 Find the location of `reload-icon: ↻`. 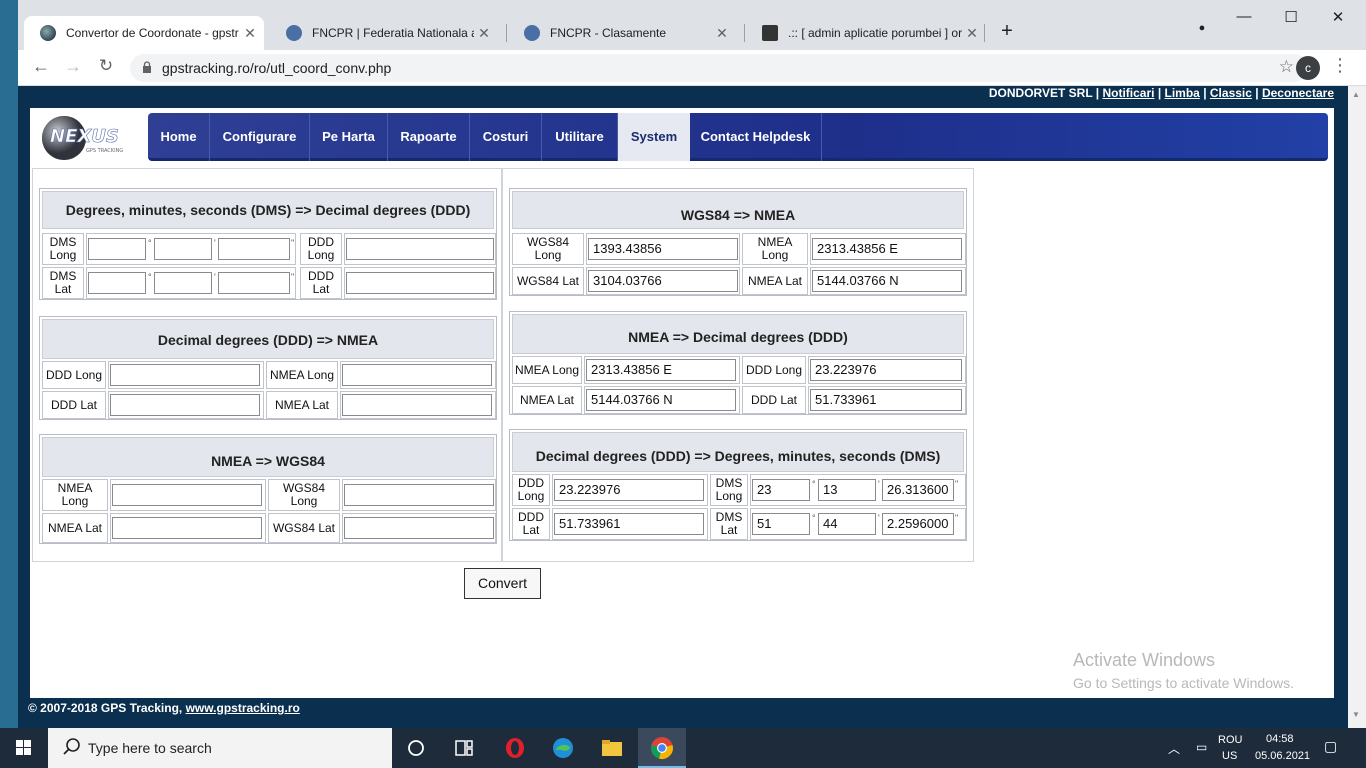

reload-icon: ↻ is located at coordinates (106, 66).